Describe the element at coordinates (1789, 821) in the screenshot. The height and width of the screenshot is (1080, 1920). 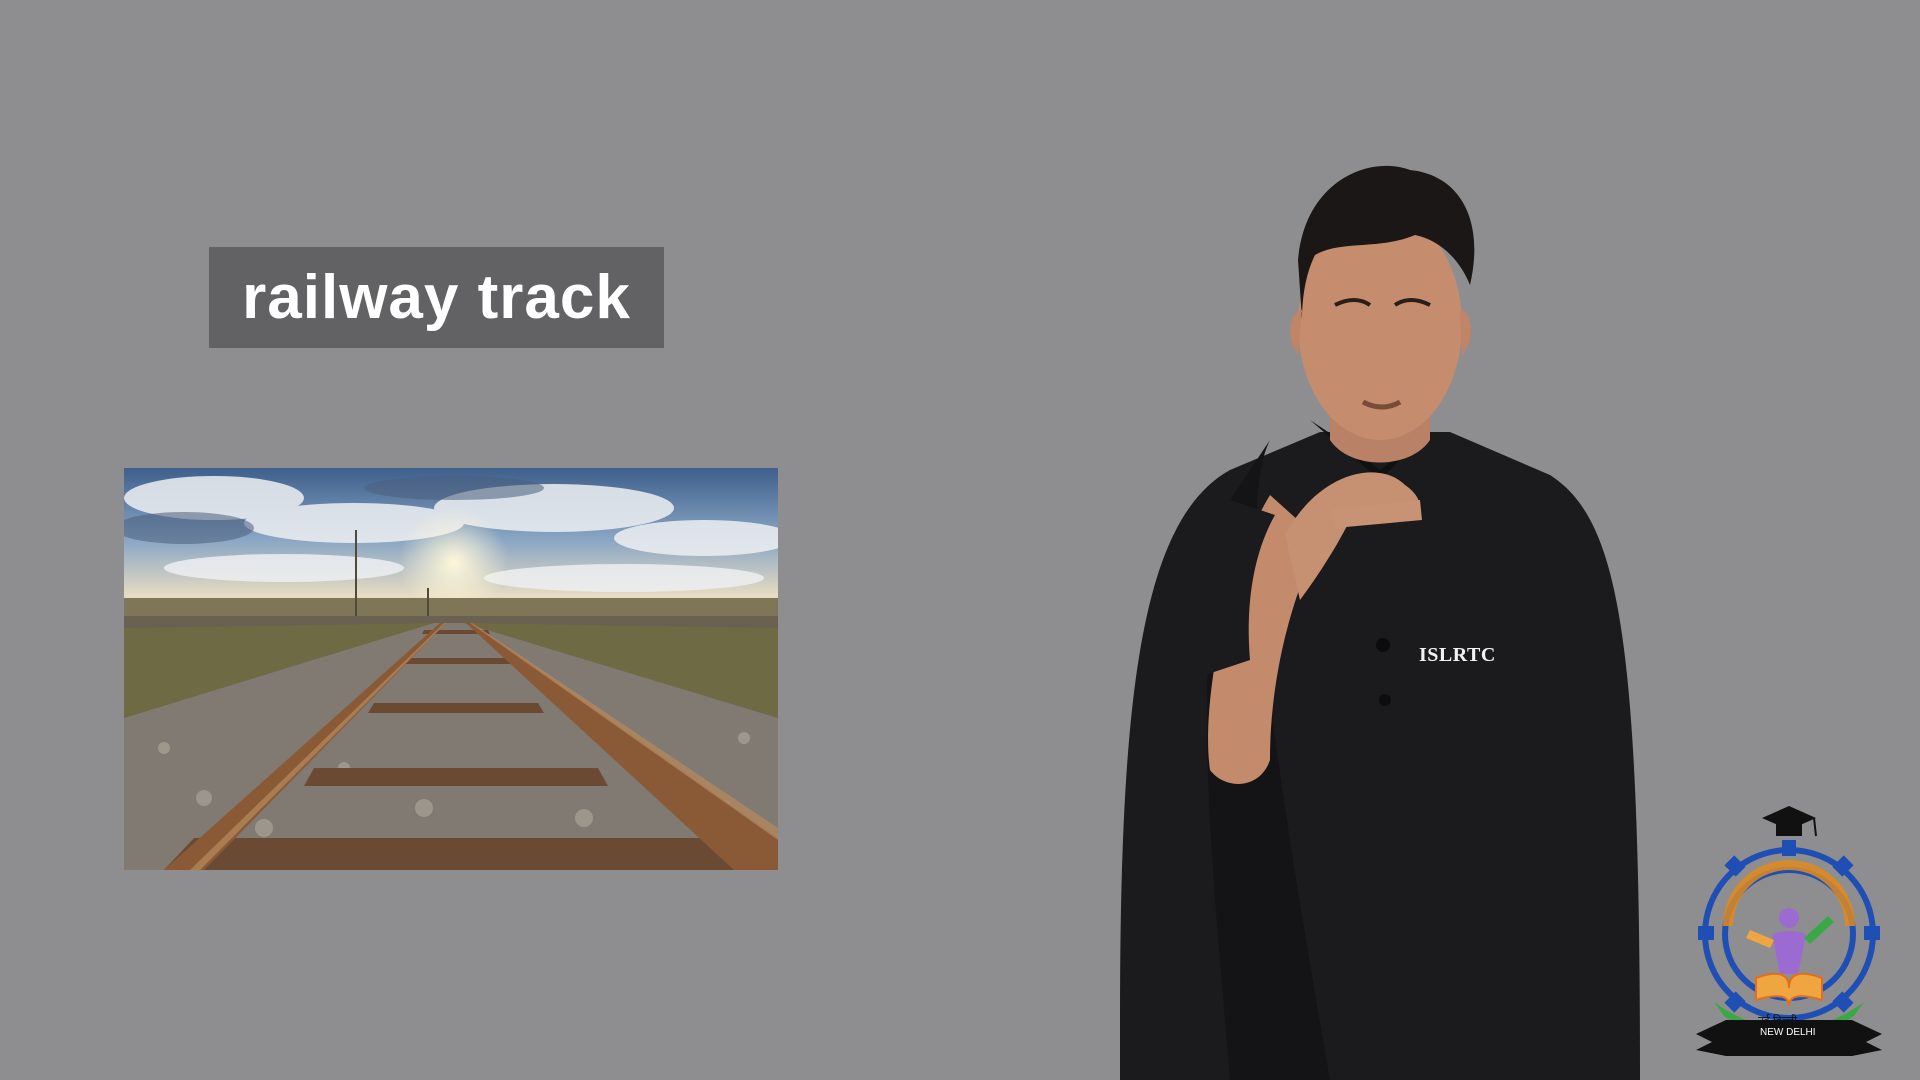
I see `graduation-cap-icon` at that location.